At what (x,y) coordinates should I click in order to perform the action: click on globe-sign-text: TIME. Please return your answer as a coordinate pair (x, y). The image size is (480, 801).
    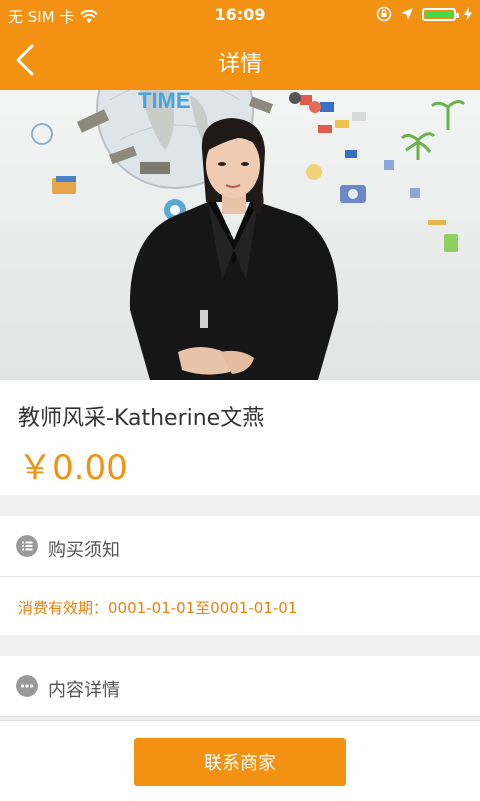
    Looking at the image, I should click on (164, 101).